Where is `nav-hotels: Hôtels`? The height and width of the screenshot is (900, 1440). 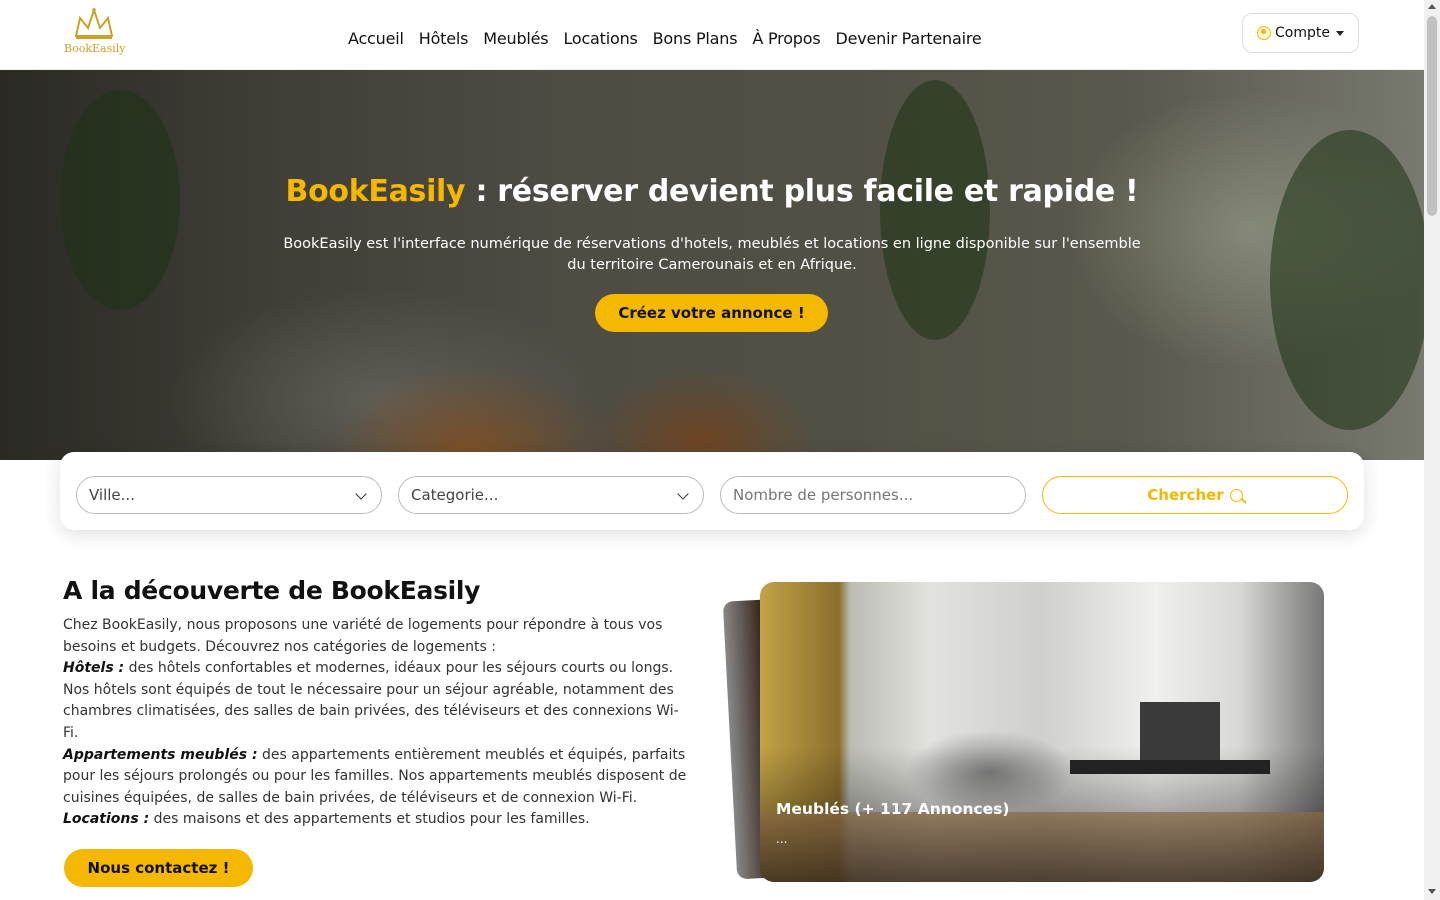 nav-hotels: Hôtels is located at coordinates (444, 38).